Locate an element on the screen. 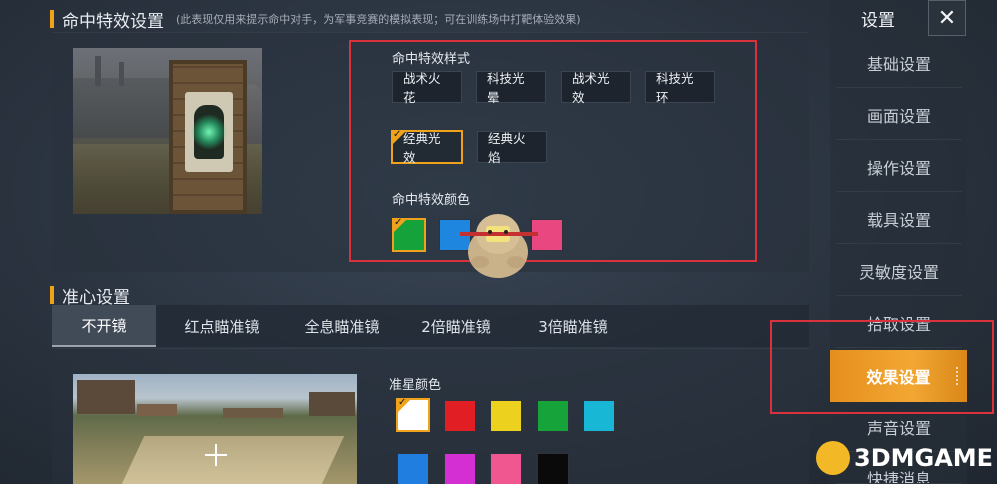 This screenshot has width=997, height=484. tab-label: 2倍瞄准镜 is located at coordinates (456, 326).